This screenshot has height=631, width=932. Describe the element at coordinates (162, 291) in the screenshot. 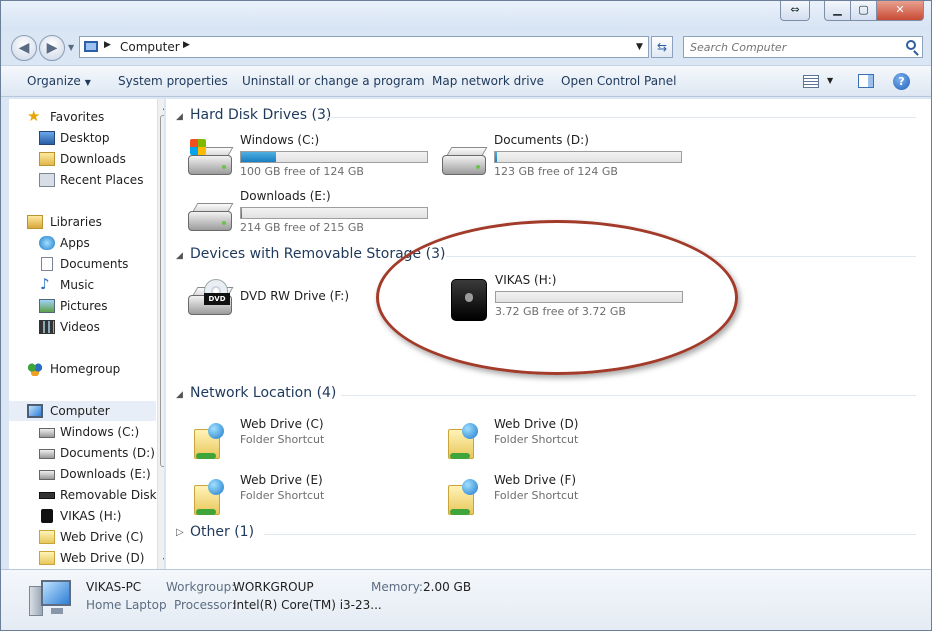

I see `scroll-thumb: ≡` at that location.